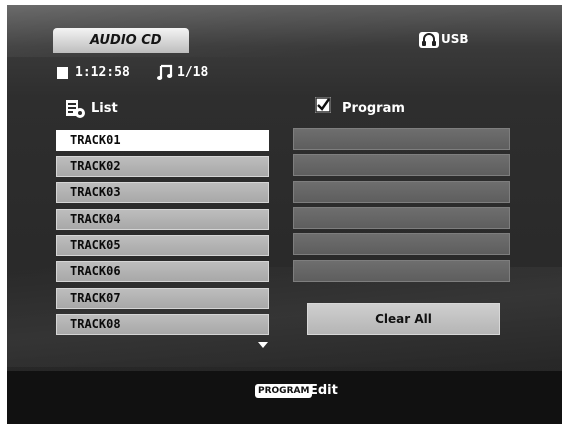  Describe the element at coordinates (95, 140) in the screenshot. I see `track-label: TRACK01` at that location.